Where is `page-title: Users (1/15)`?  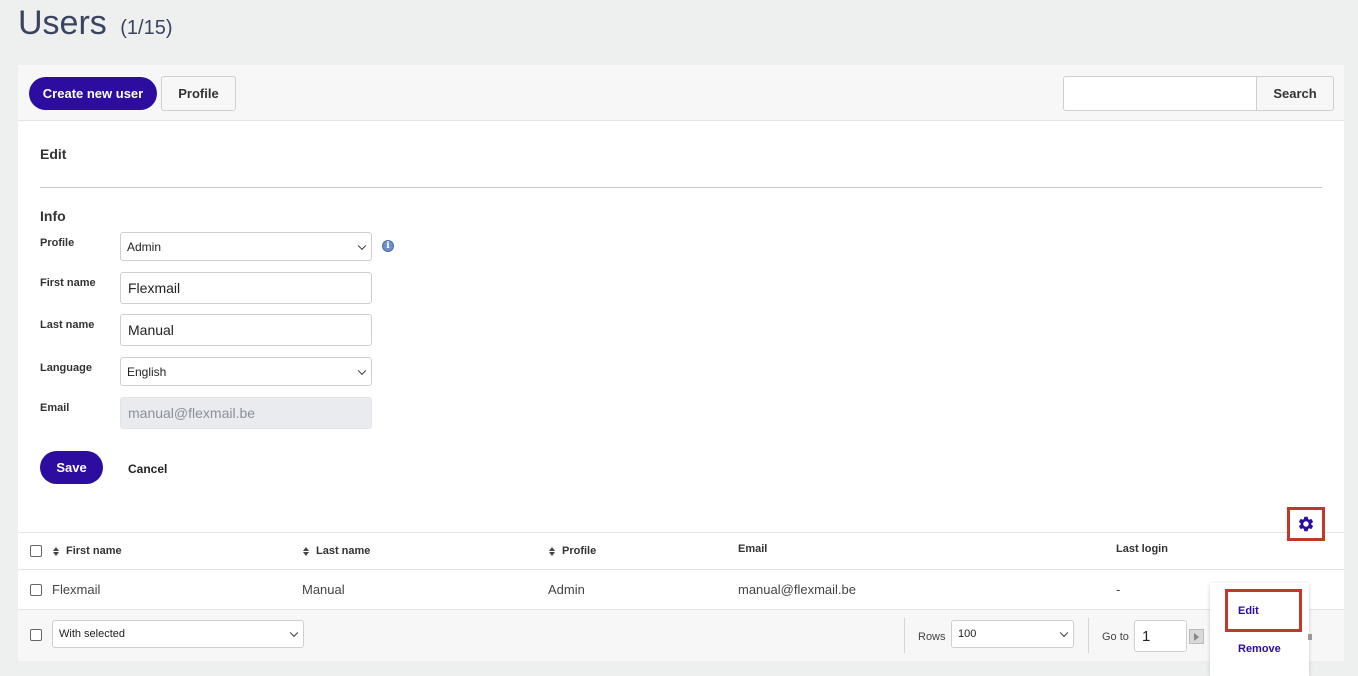 page-title: Users (1/15) is located at coordinates (95, 23).